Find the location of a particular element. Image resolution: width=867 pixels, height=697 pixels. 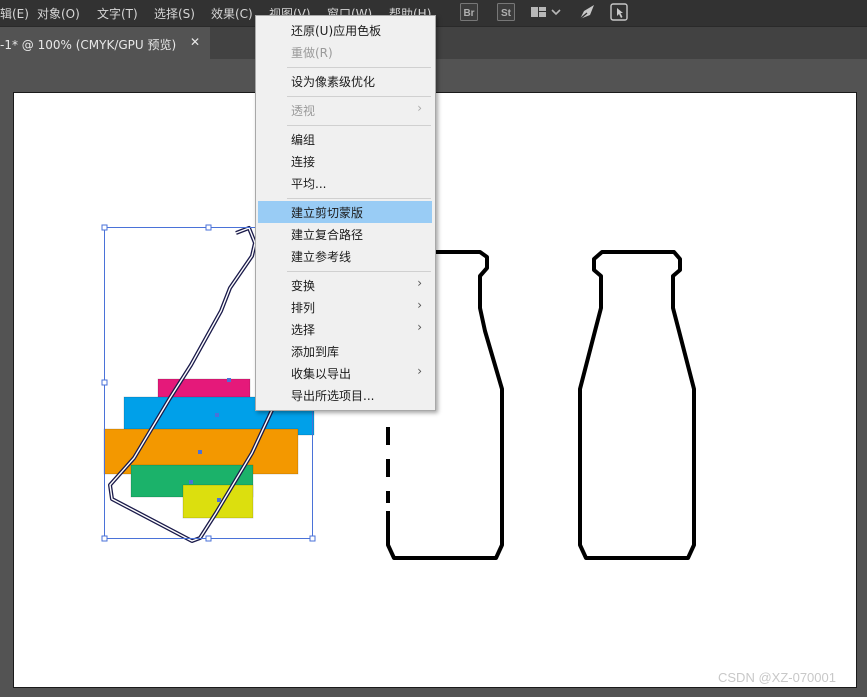

menu-item-transform: 变换 › is located at coordinates (345, 285).